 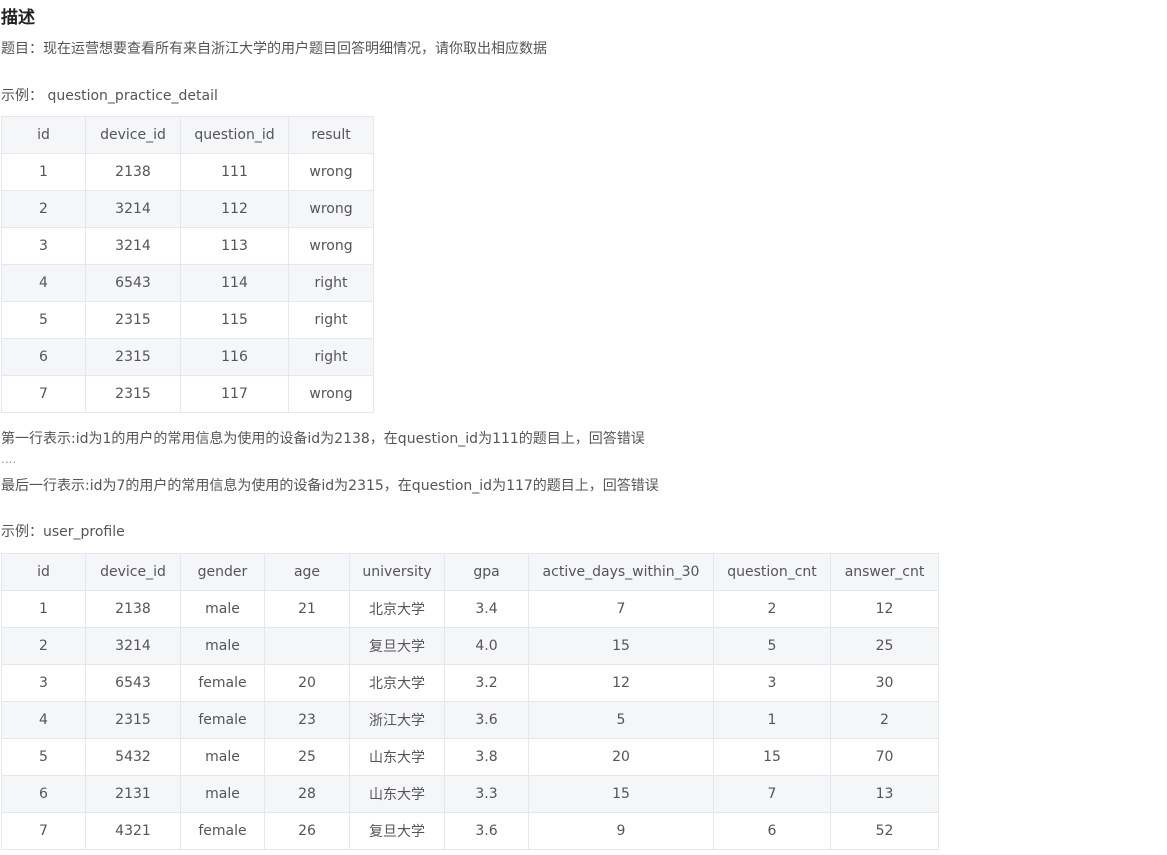 I want to click on table-cell: 3.3, so click(x=486, y=794).